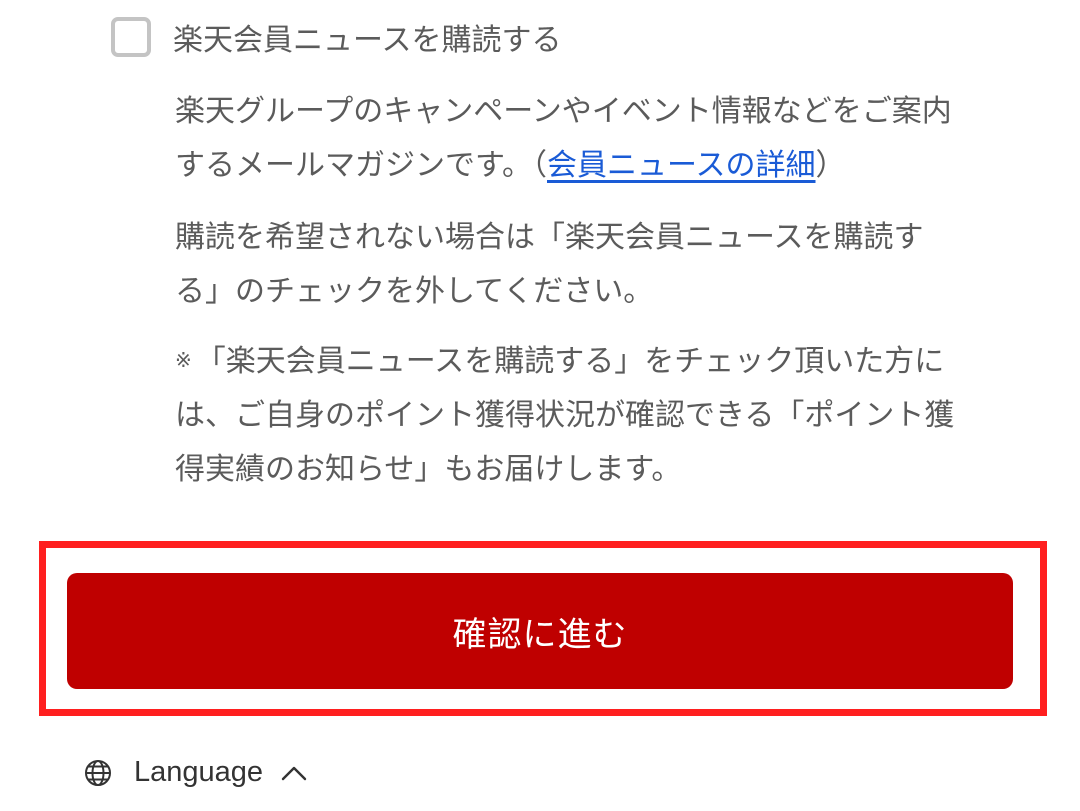 This screenshot has width=1080, height=811. What do you see at coordinates (563, 111) in the screenshot?
I see `newsletter-description-line-1: 楽天グループのキャンペーンやイベント情報などをご案内` at bounding box center [563, 111].